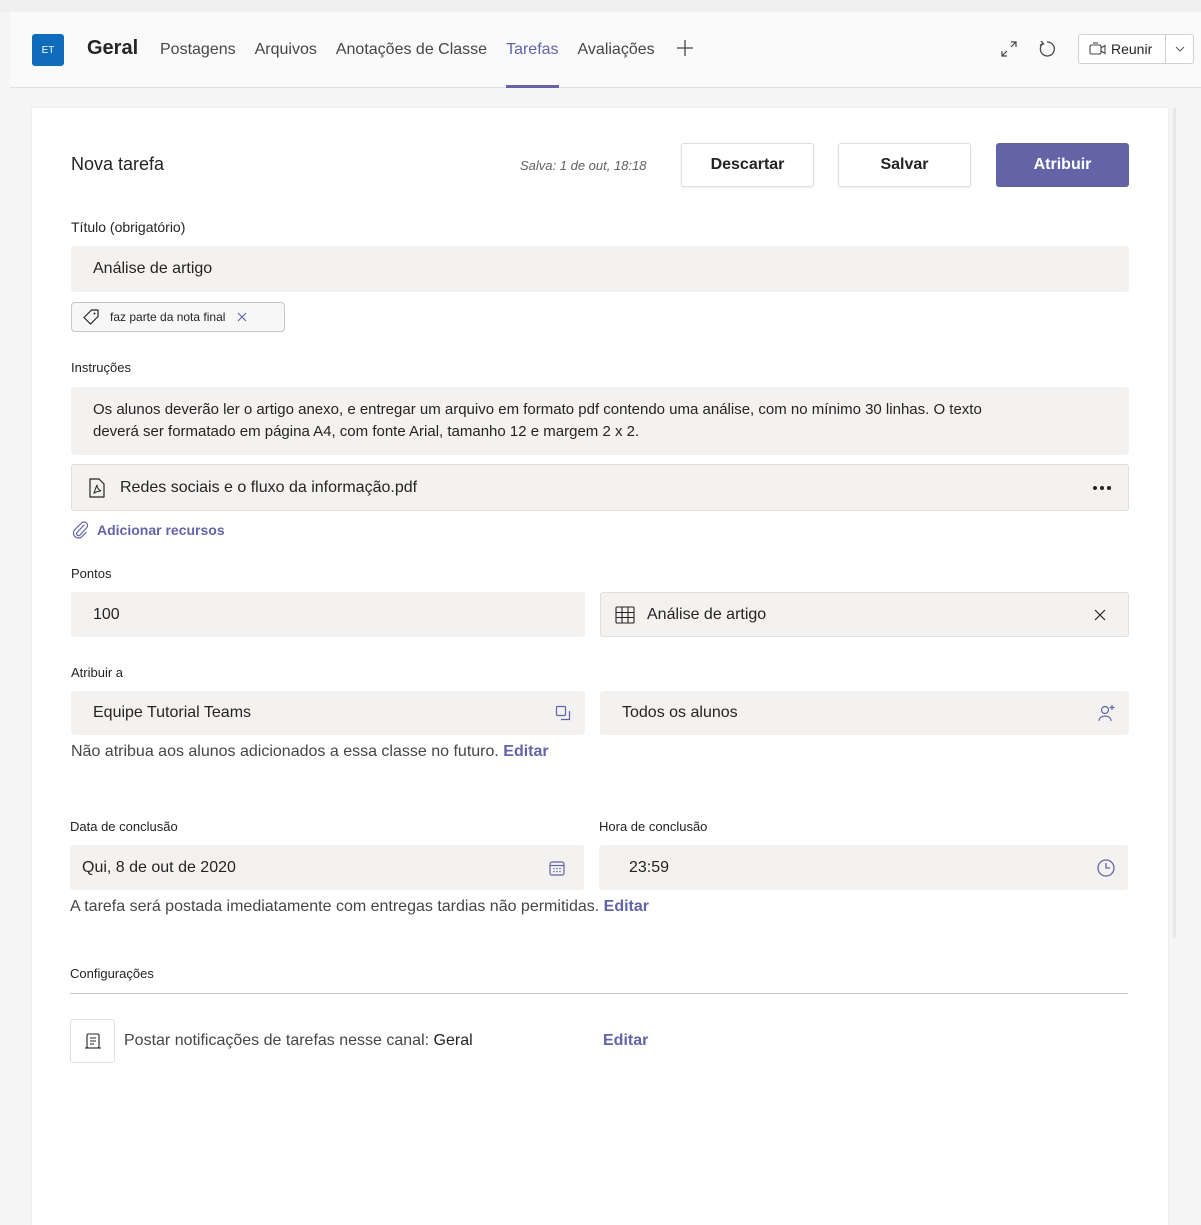 Image resolution: width=1201 pixels, height=1225 pixels. Describe the element at coordinates (48, 50) in the screenshot. I see `team-avatar: ET` at that location.